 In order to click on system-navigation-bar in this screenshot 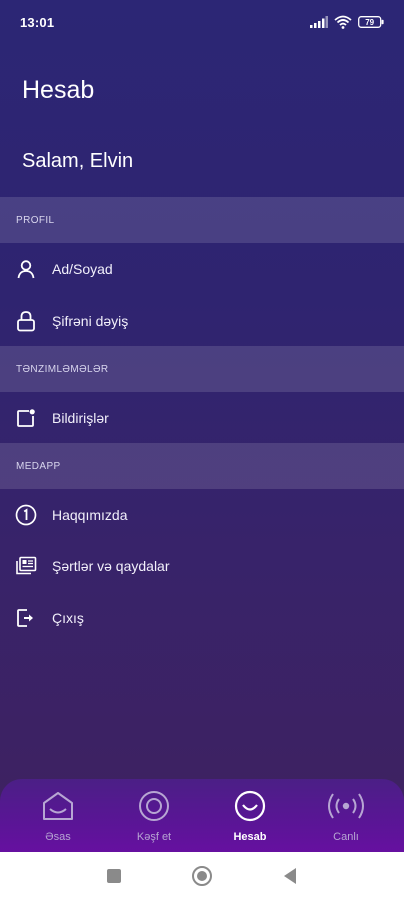, I will do `click(202, 876)`.